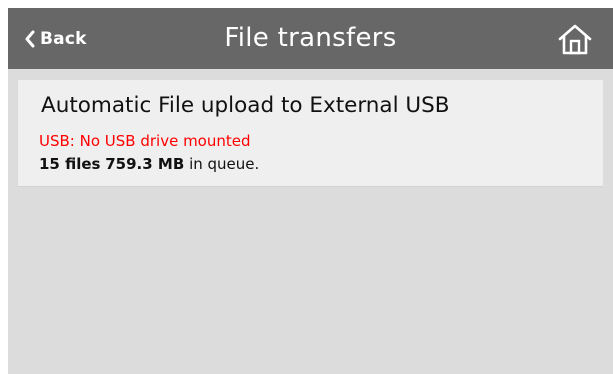  Describe the element at coordinates (70, 164) in the screenshot. I see `queue-file-count: 15 files` at that location.